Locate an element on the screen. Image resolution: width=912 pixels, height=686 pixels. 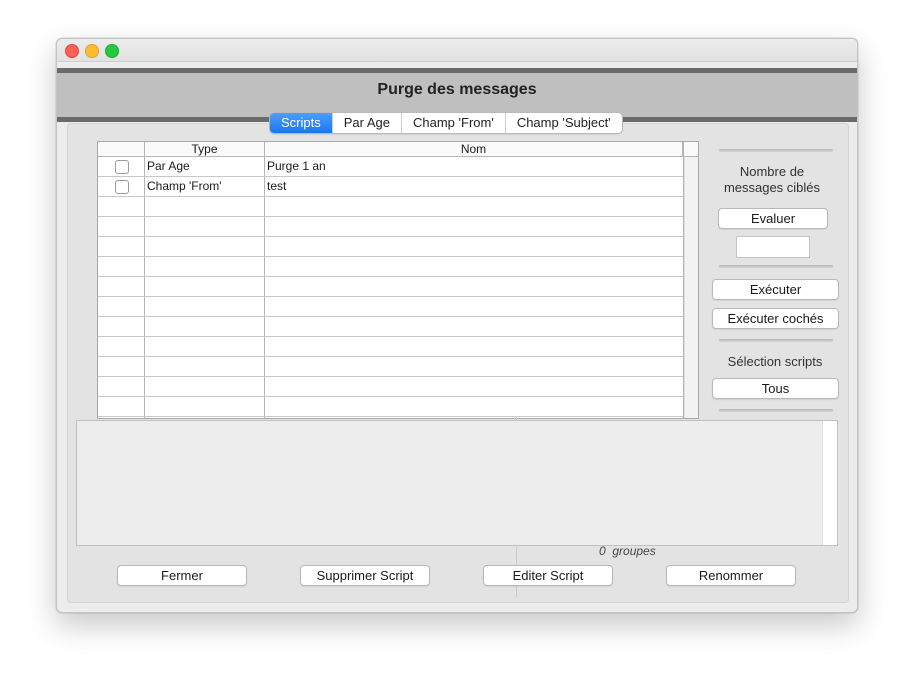
rename-button: Renommer is located at coordinates (731, 575).